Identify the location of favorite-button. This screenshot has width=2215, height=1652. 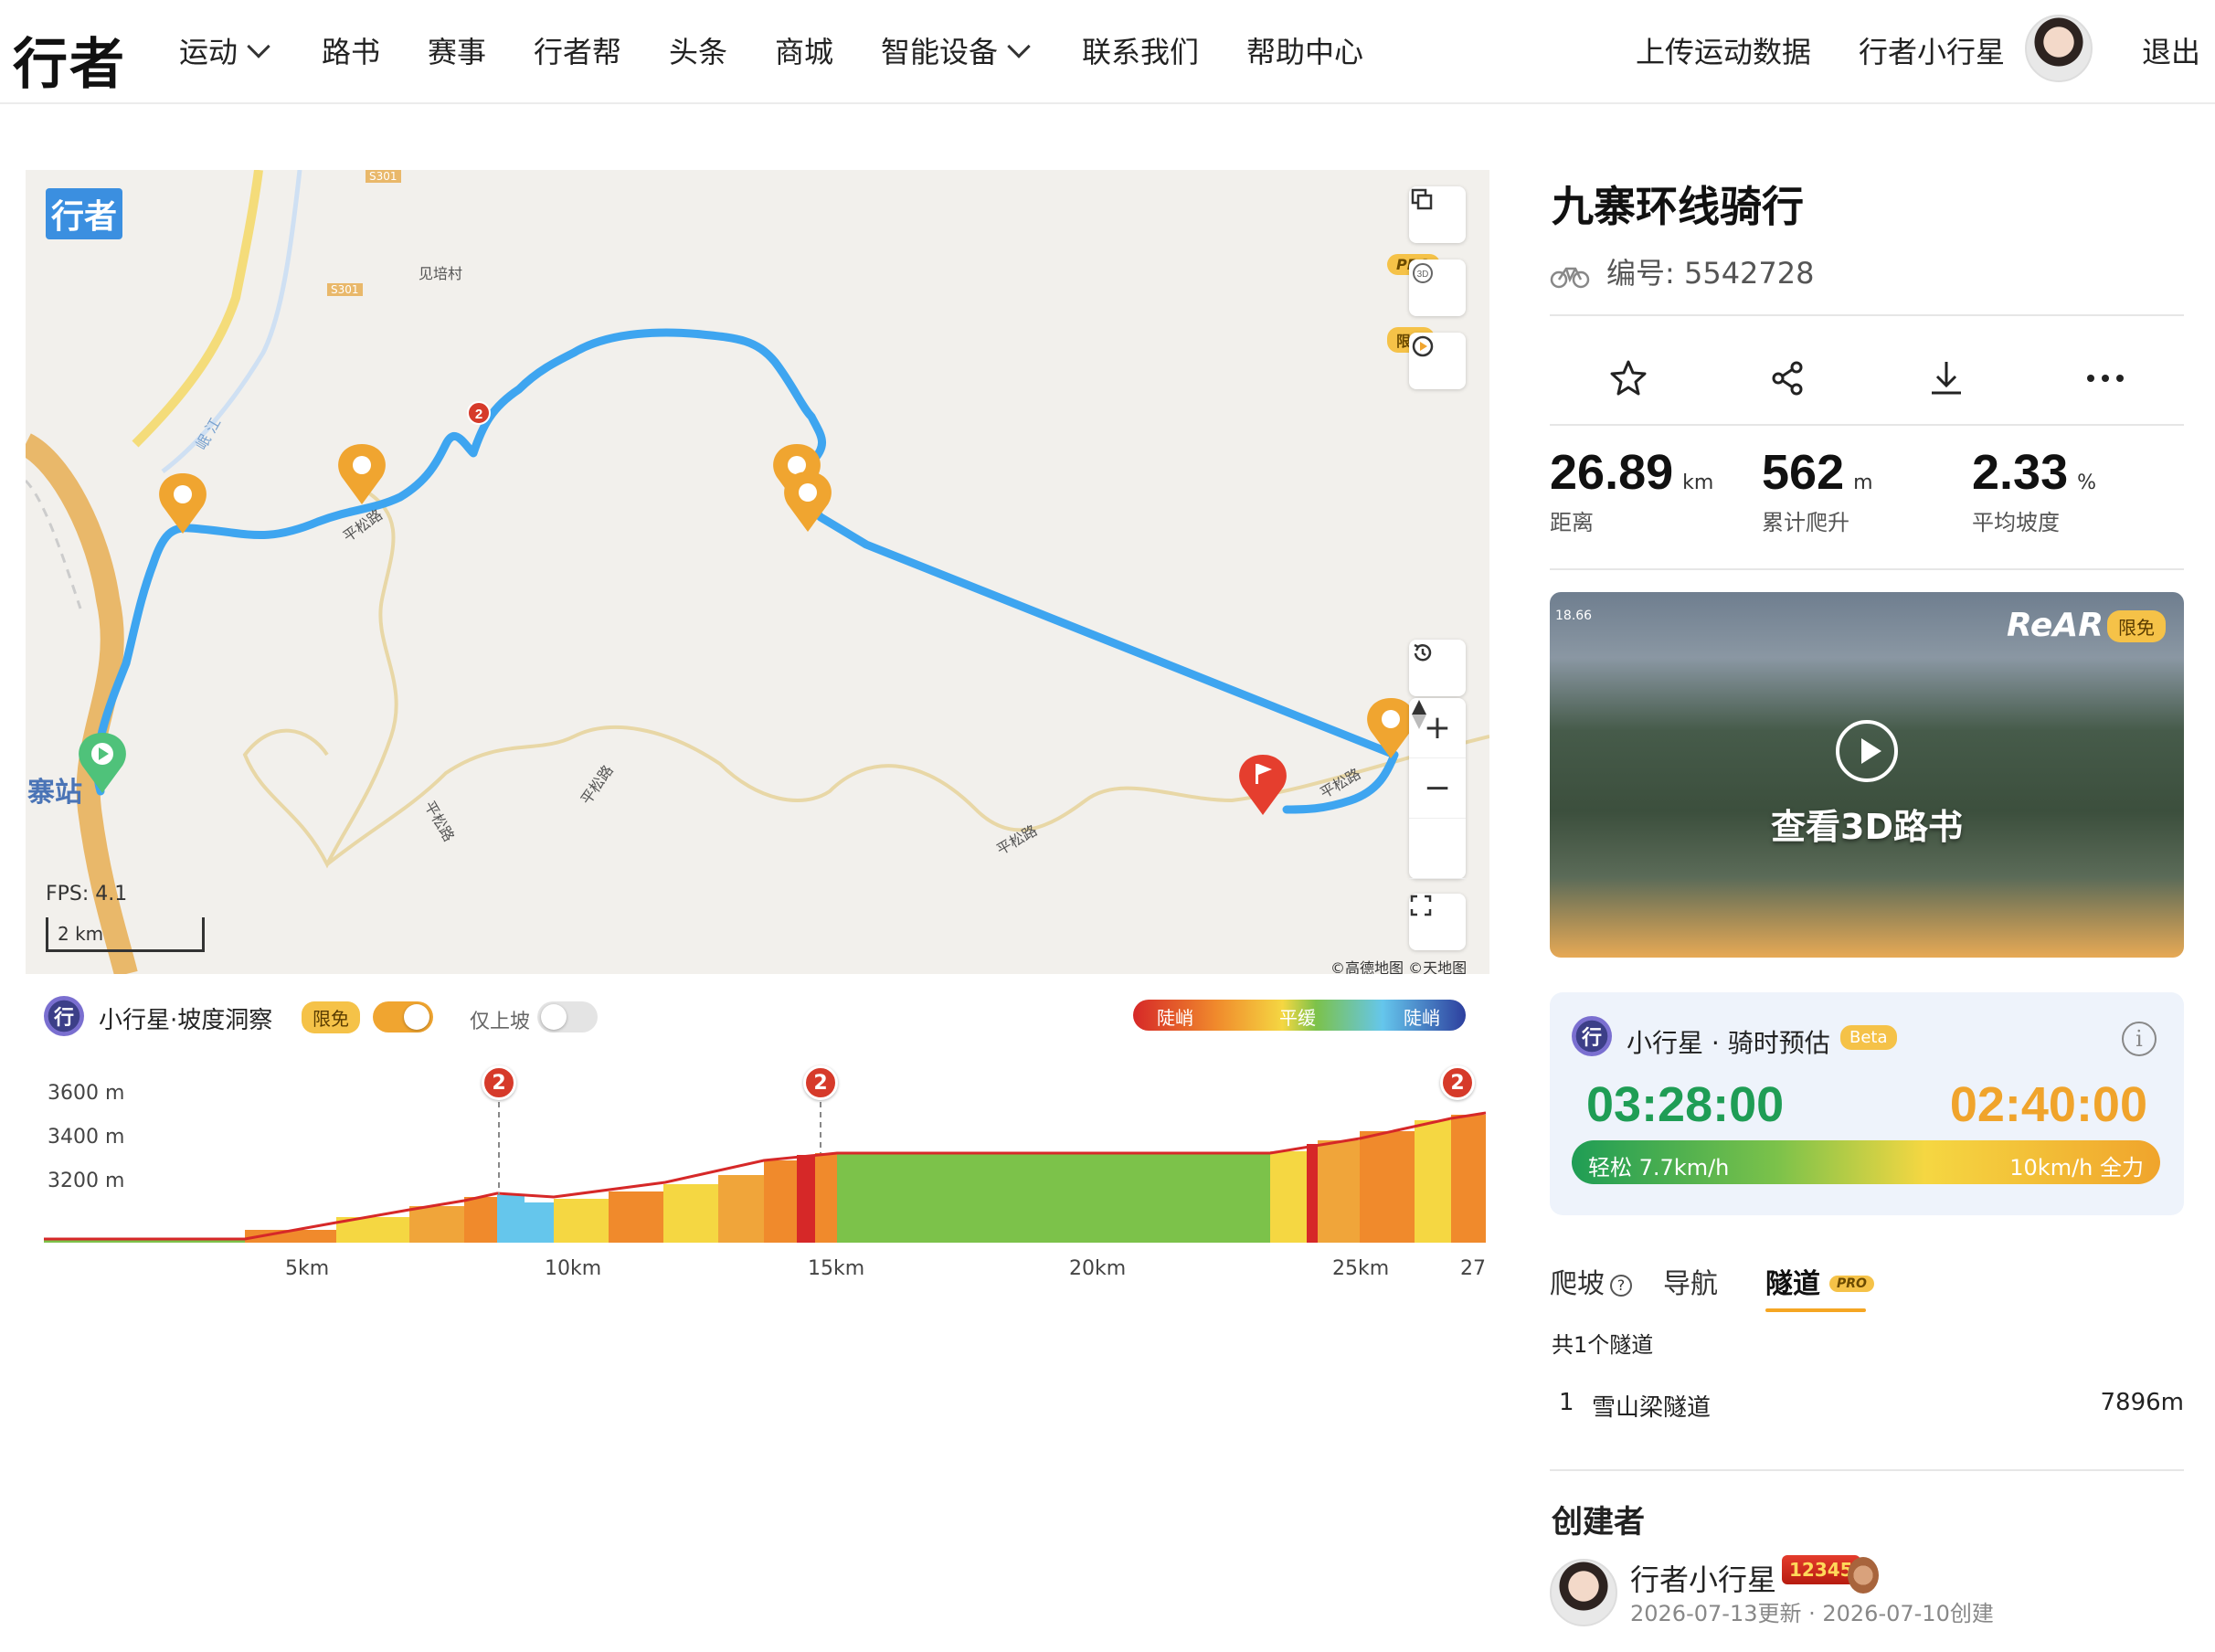
(1629, 379).